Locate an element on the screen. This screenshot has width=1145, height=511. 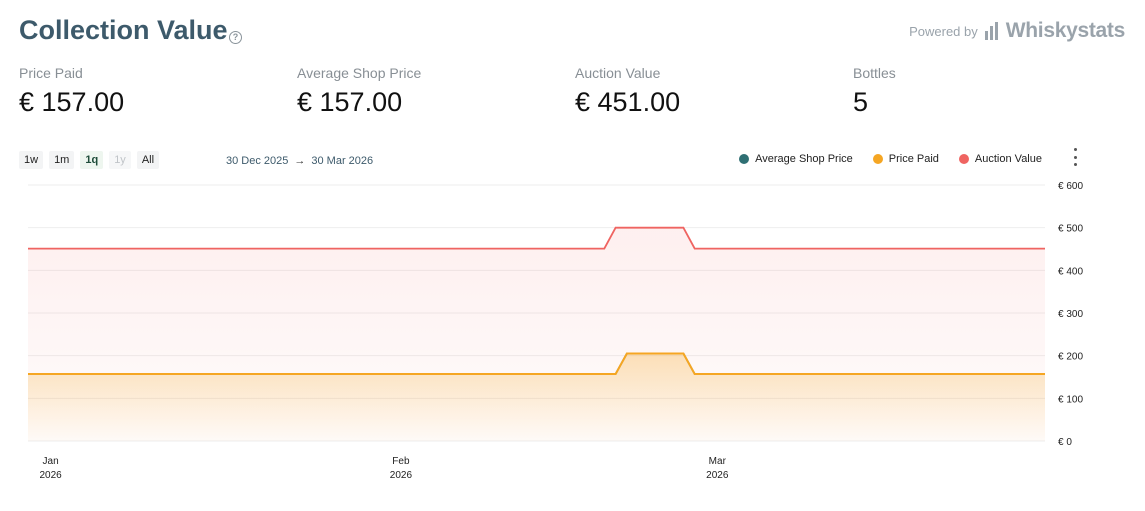
x-tick-label: Jan is located at coordinates (51, 461).